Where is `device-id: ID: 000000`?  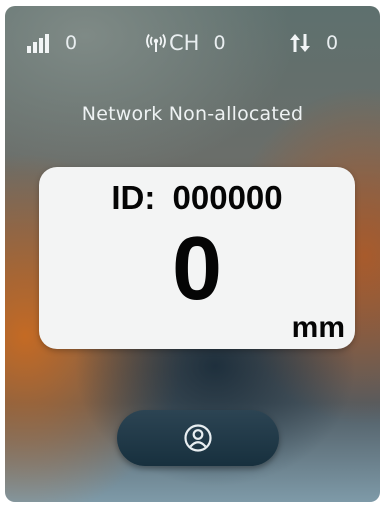
device-id: ID: 000000 is located at coordinates (197, 198).